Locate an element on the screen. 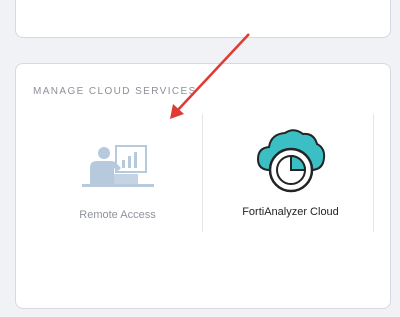 The width and height of the screenshot is (400, 317). remote-access-icon is located at coordinates (117, 166).